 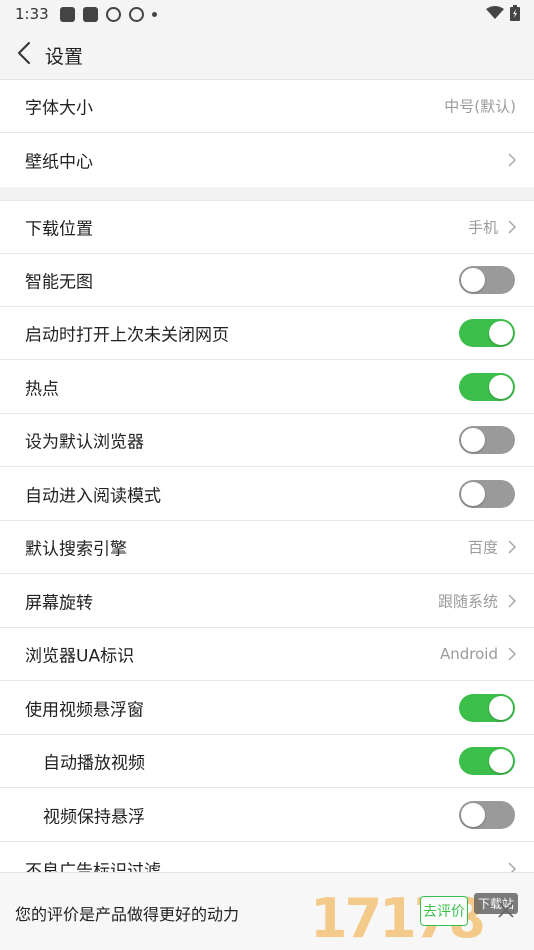 I want to click on setting-label: 自动播放视频, so click(x=94, y=763).